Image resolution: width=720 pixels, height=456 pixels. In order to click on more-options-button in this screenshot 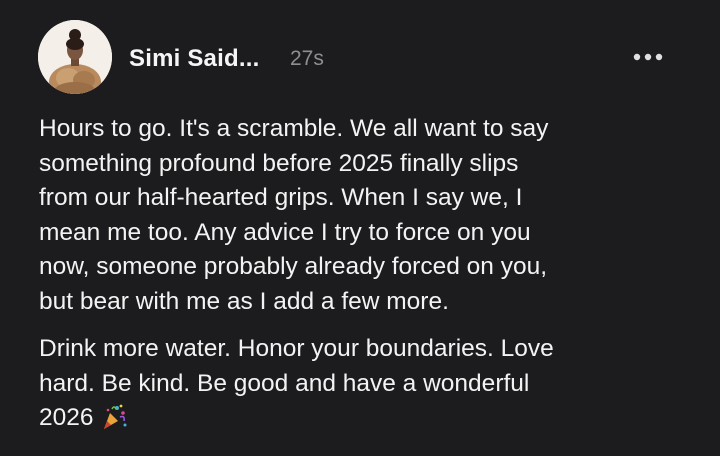, I will do `click(648, 57)`.